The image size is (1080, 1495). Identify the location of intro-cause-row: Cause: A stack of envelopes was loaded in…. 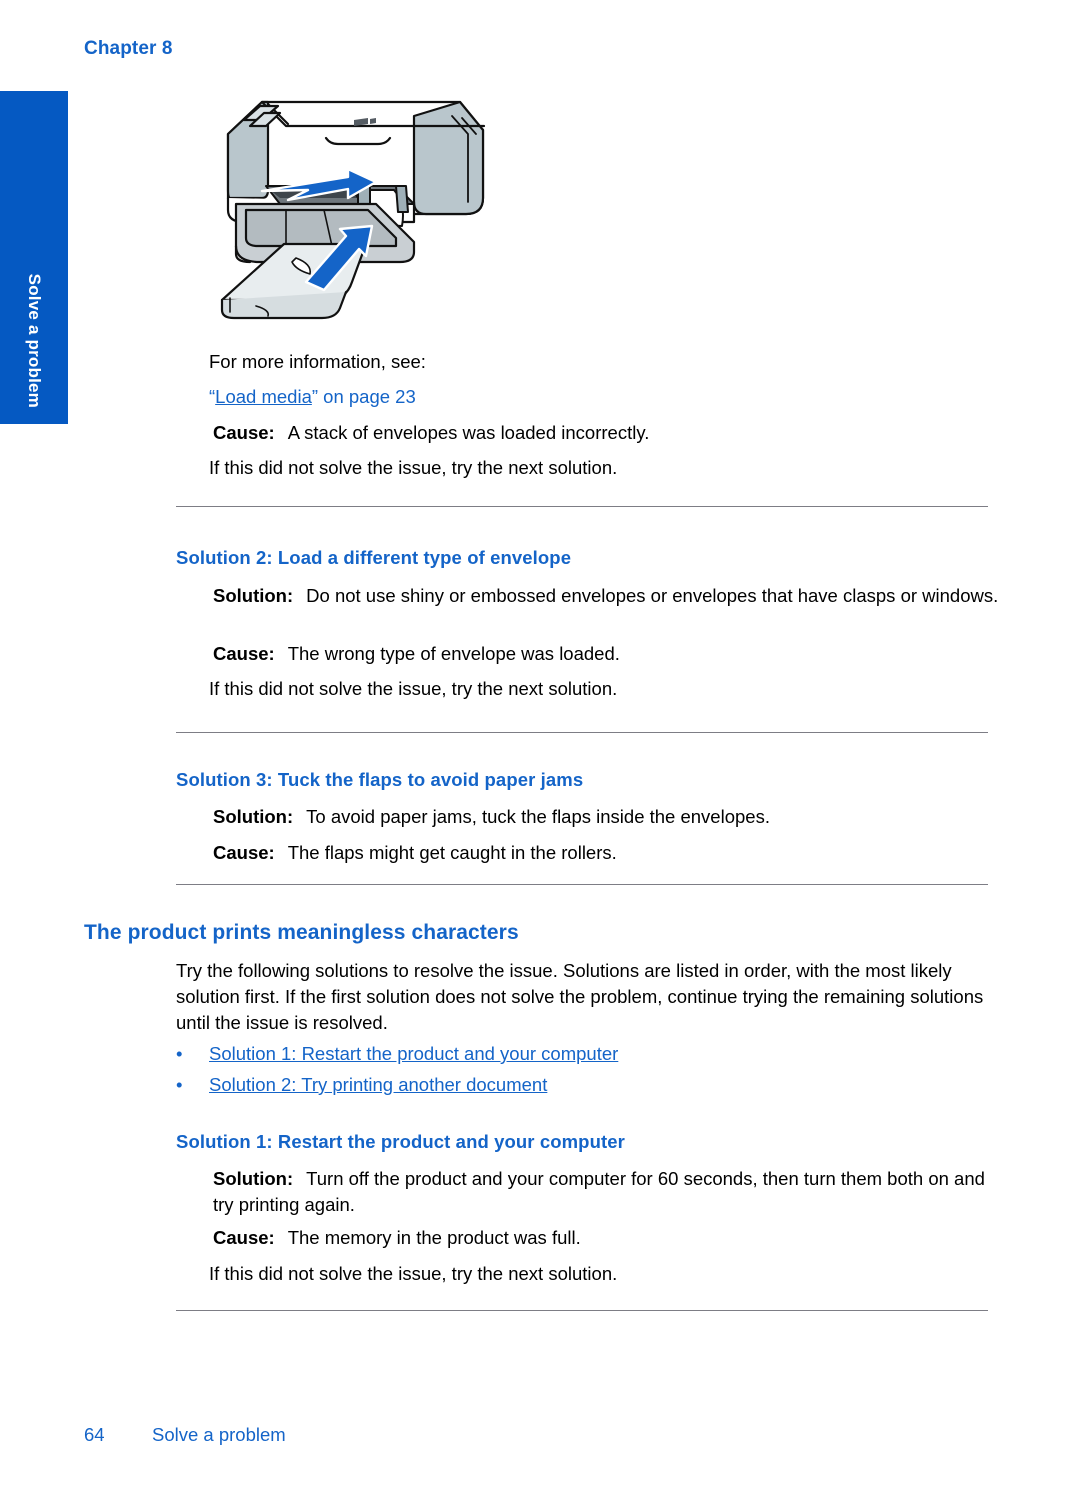
(431, 433).